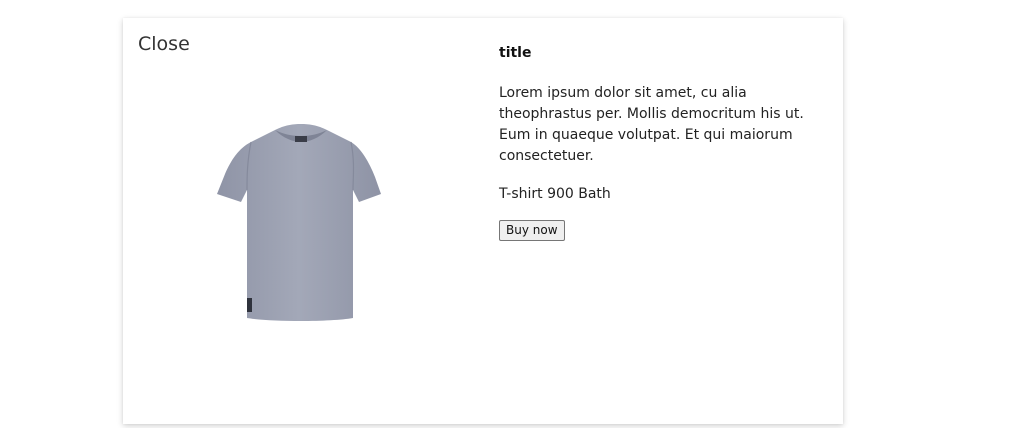  What do you see at coordinates (164, 44) in the screenshot?
I see `close-button: Close` at bounding box center [164, 44].